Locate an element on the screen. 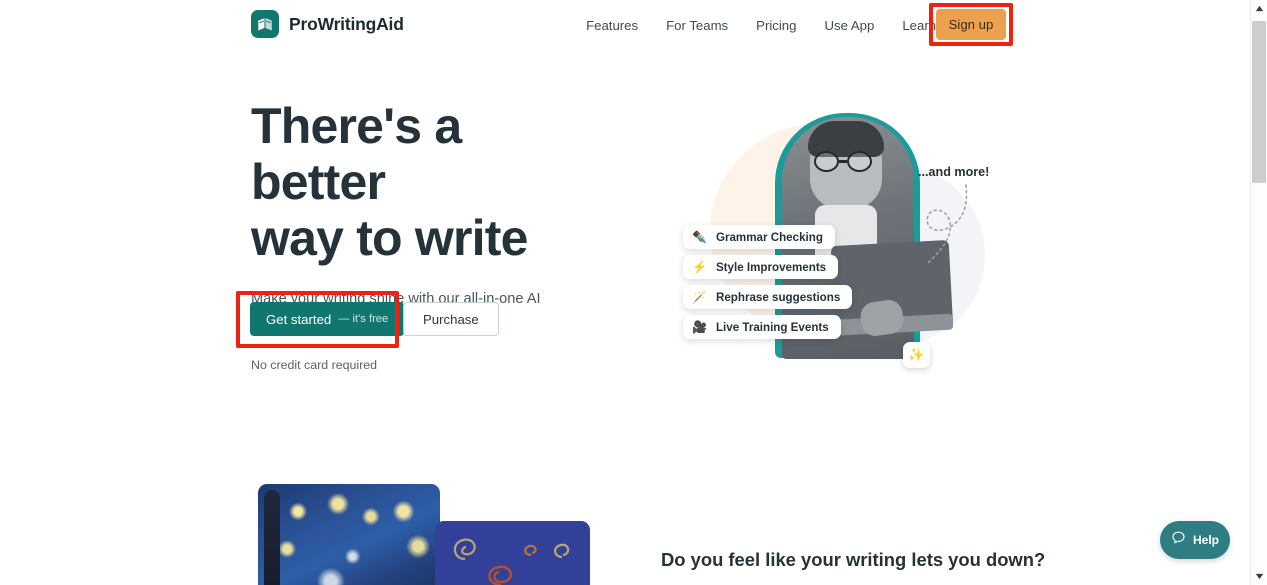 This screenshot has width=1267, height=585. get-started-free-note: — it's free is located at coordinates (363, 319).